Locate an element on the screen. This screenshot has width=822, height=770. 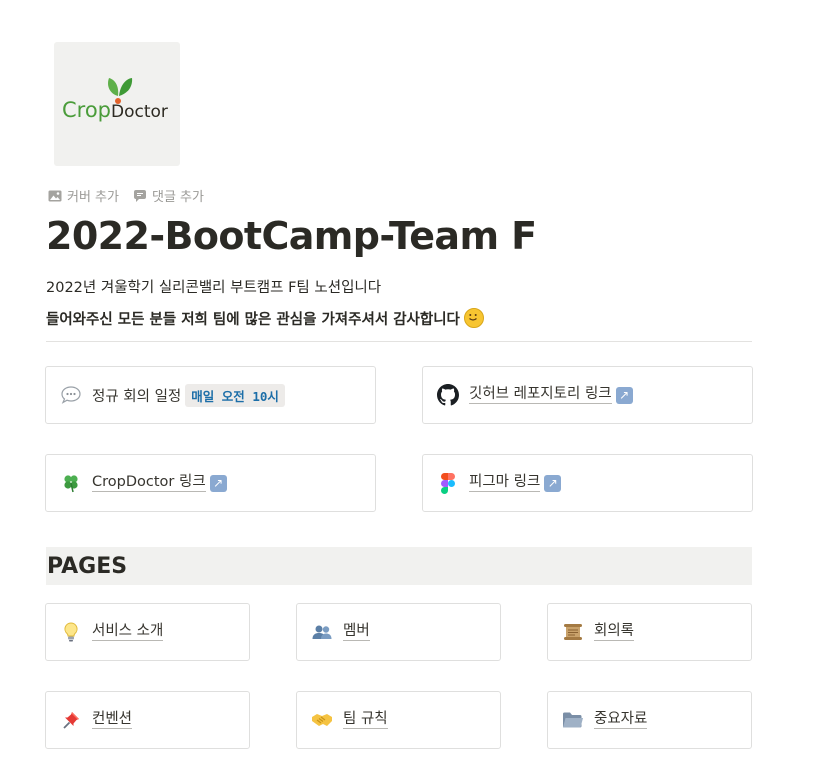
meeting-schedule-card: 정규 회의 일정 매일 오전 10시 is located at coordinates (210, 395).